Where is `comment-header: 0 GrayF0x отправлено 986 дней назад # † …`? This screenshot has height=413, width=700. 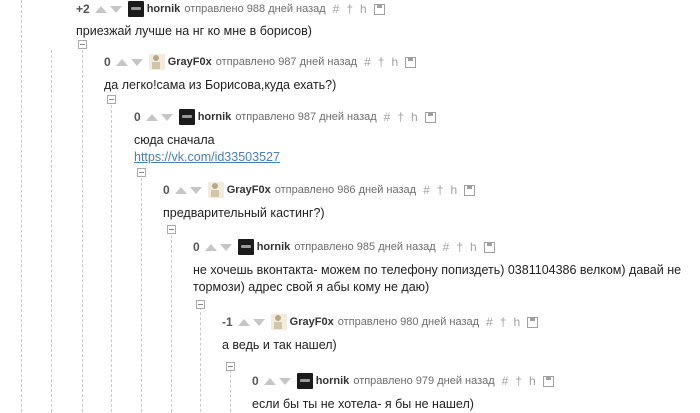 comment-header: 0 GrayF0x отправлено 986 дней назад # † … is located at coordinates (319, 190).